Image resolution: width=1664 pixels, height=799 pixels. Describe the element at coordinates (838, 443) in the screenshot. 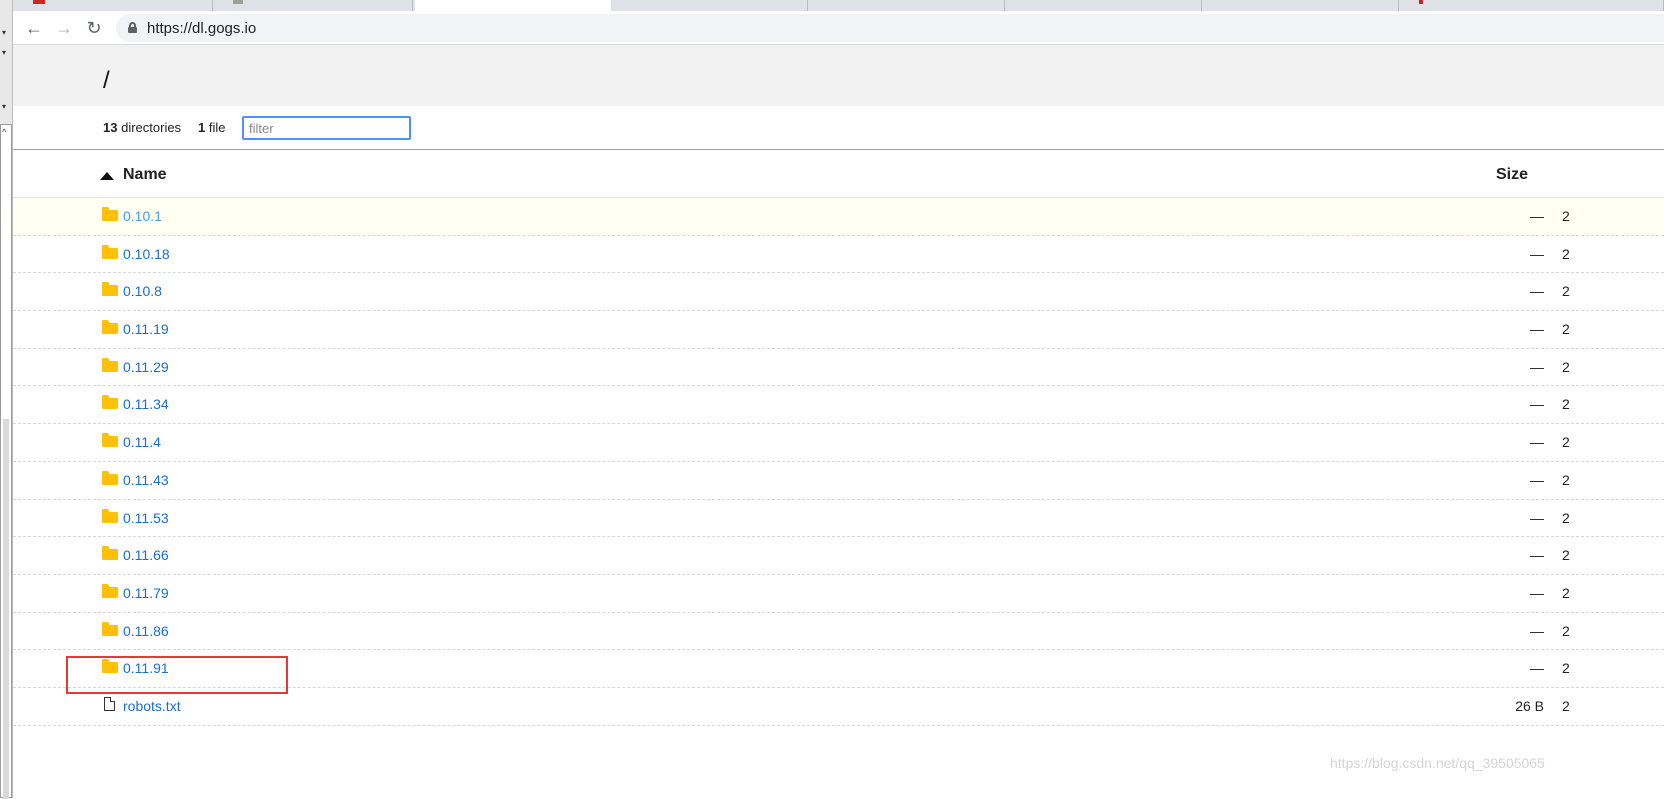

I see `folder-row: 0.11.4 — 2` at that location.